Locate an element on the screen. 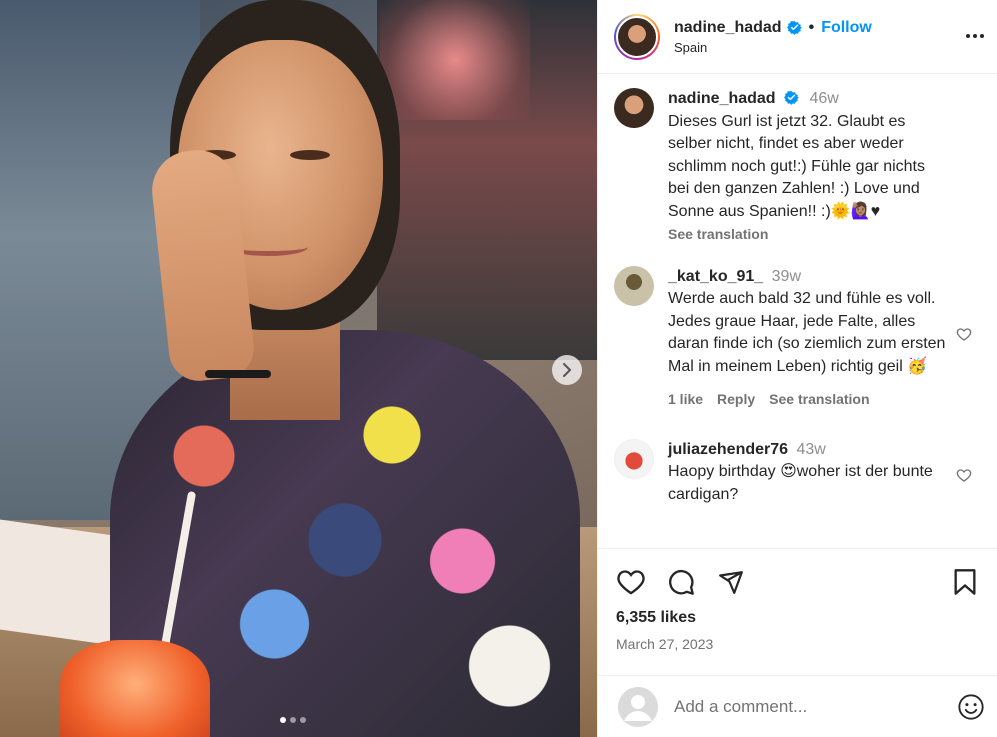 Image resolution: width=997 pixels, height=737 pixels. author-avatar-ring is located at coordinates (637, 36).